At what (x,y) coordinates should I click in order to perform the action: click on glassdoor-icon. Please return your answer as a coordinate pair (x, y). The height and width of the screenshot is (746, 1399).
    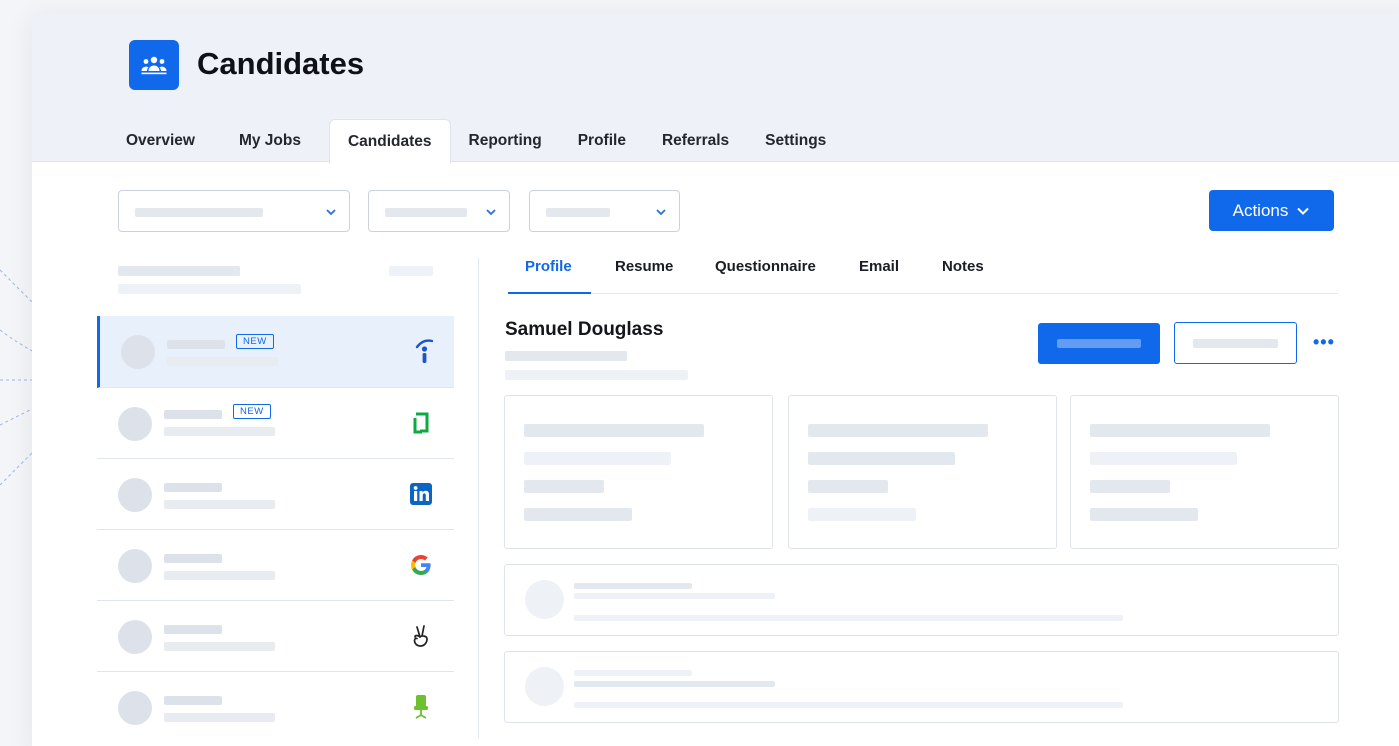
    Looking at the image, I should click on (421, 423).